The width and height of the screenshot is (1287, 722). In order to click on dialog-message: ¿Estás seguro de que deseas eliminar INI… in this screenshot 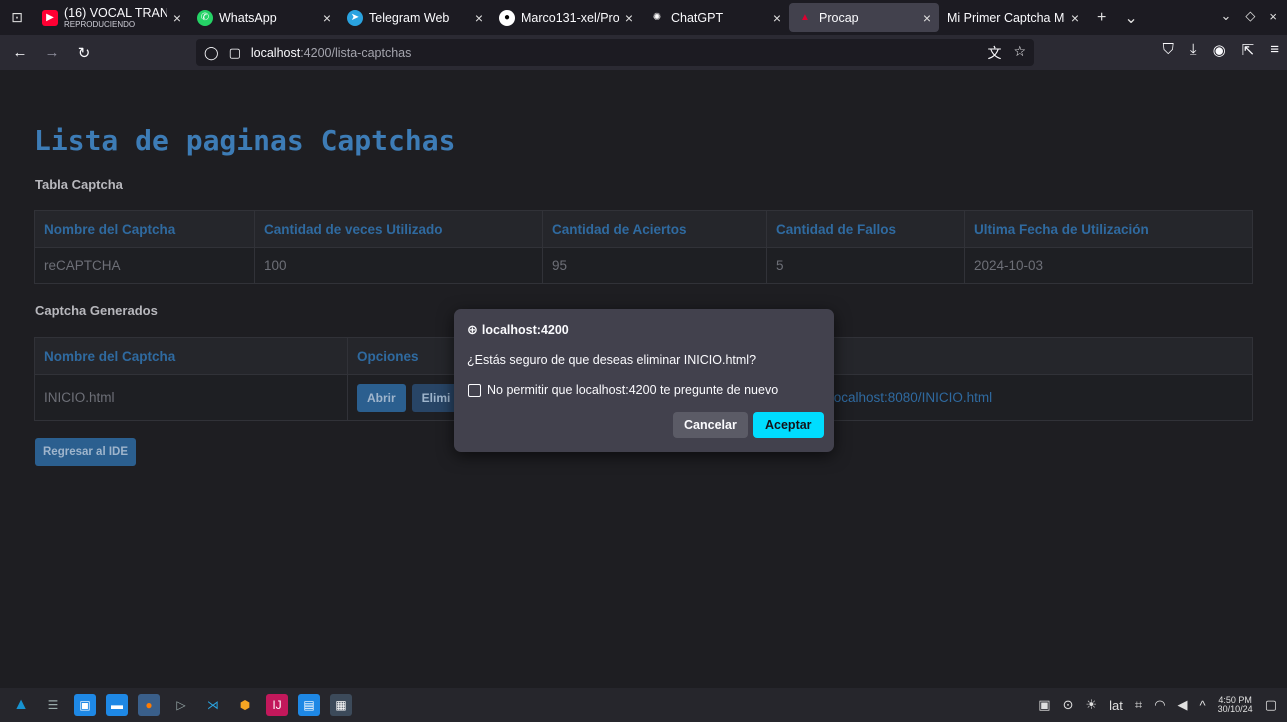, I will do `click(612, 360)`.